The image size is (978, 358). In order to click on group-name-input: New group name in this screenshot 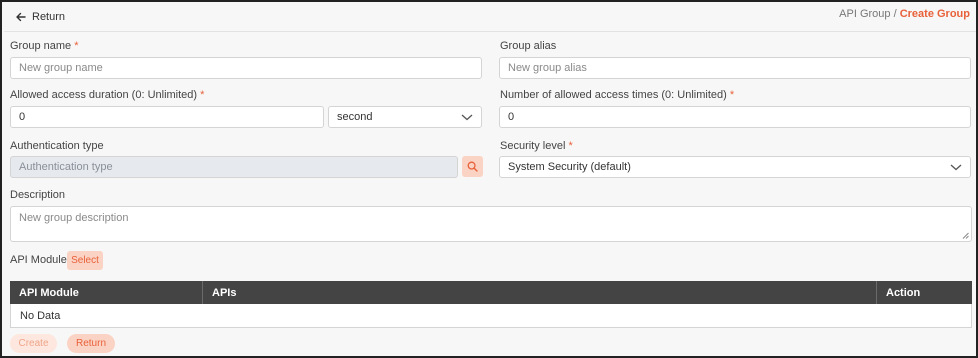, I will do `click(246, 68)`.